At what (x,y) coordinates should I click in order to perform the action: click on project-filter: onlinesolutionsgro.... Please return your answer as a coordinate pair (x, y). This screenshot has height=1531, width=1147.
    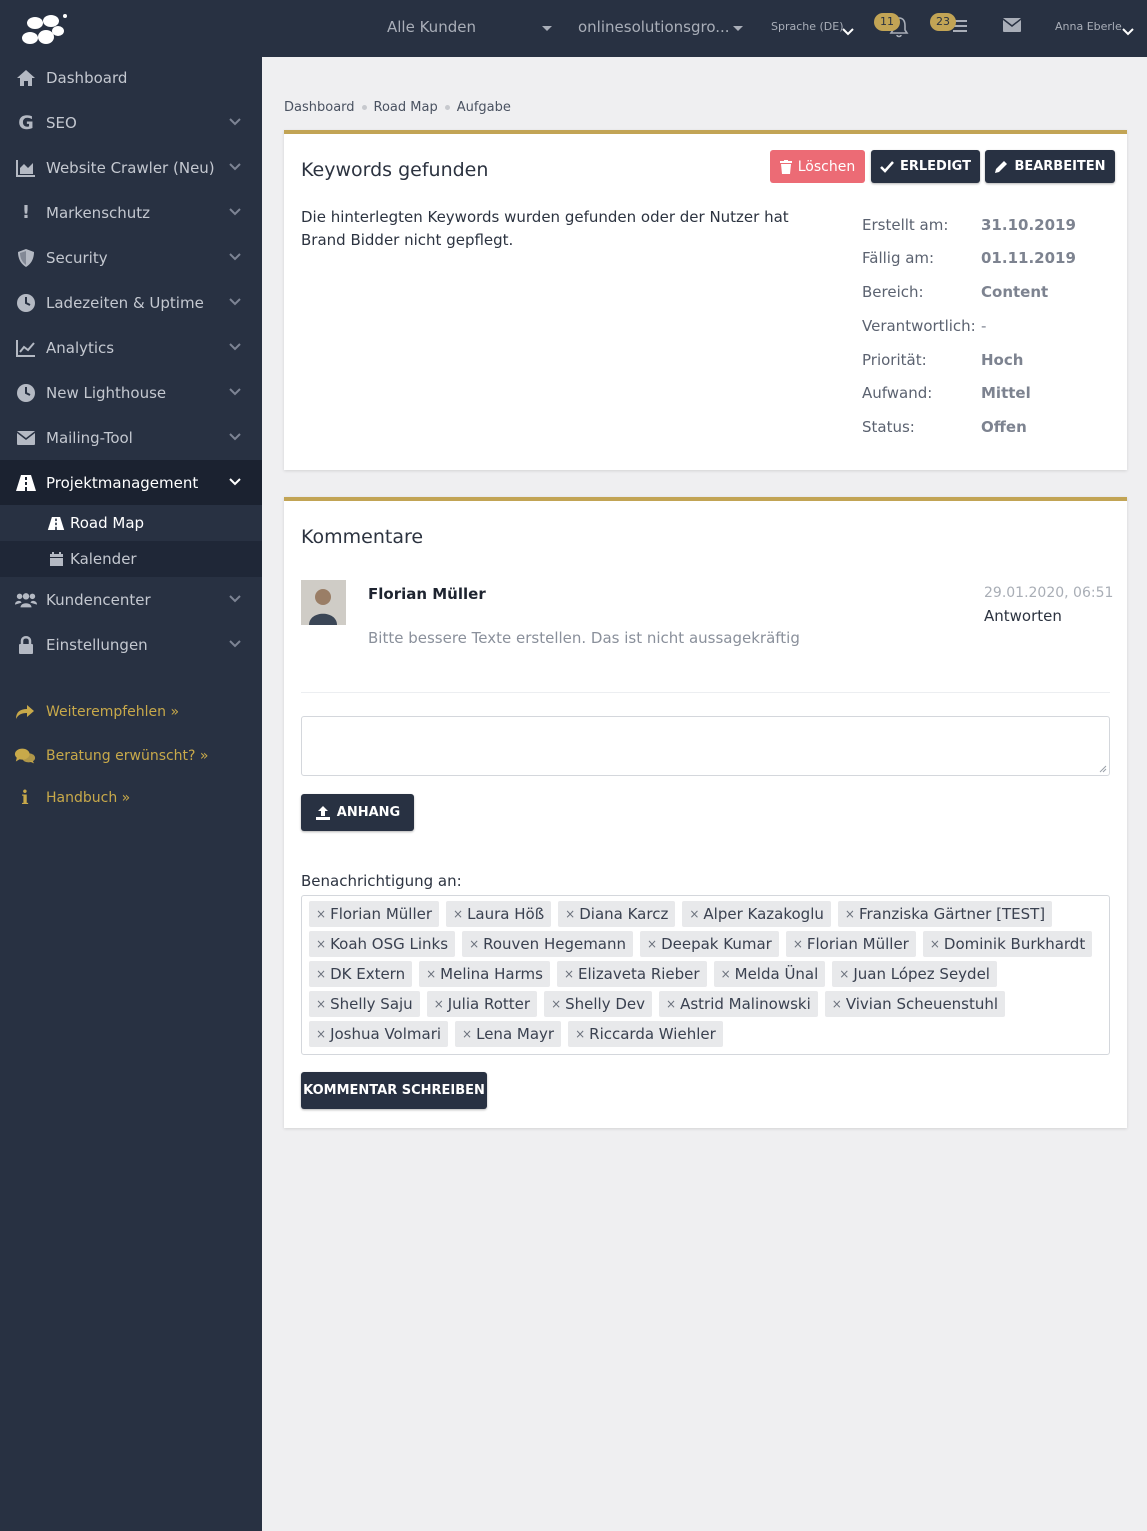
    Looking at the image, I should click on (654, 27).